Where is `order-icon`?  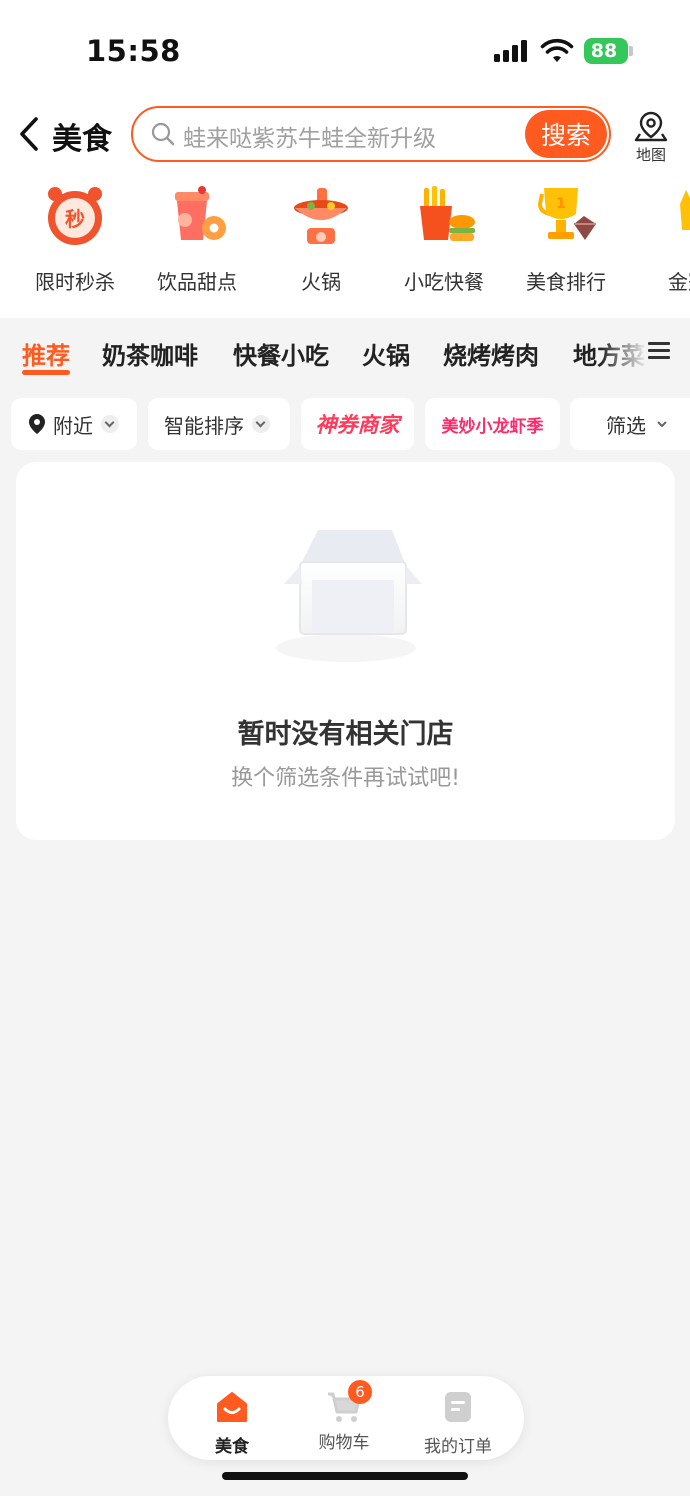
order-icon is located at coordinates (458, 1407).